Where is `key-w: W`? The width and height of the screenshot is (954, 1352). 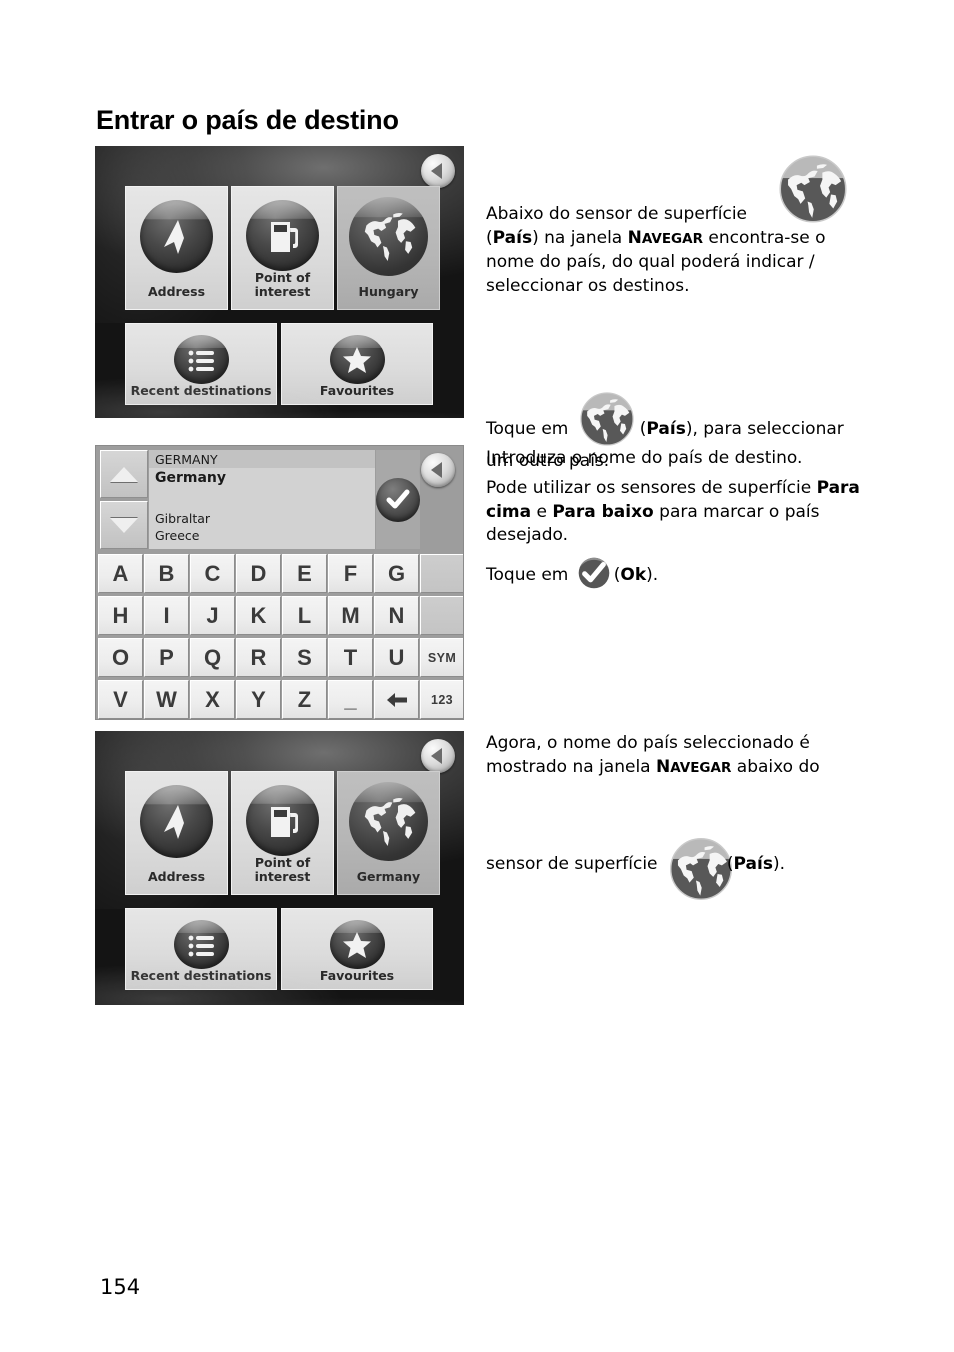
key-w: W is located at coordinates (166, 699).